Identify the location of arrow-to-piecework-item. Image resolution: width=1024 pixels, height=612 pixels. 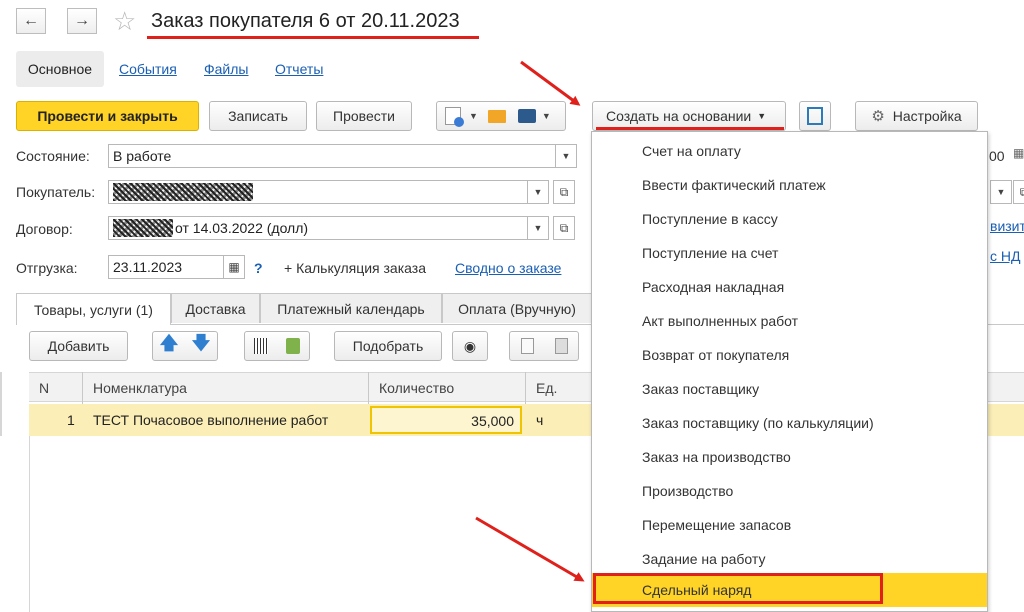
(530, 549).